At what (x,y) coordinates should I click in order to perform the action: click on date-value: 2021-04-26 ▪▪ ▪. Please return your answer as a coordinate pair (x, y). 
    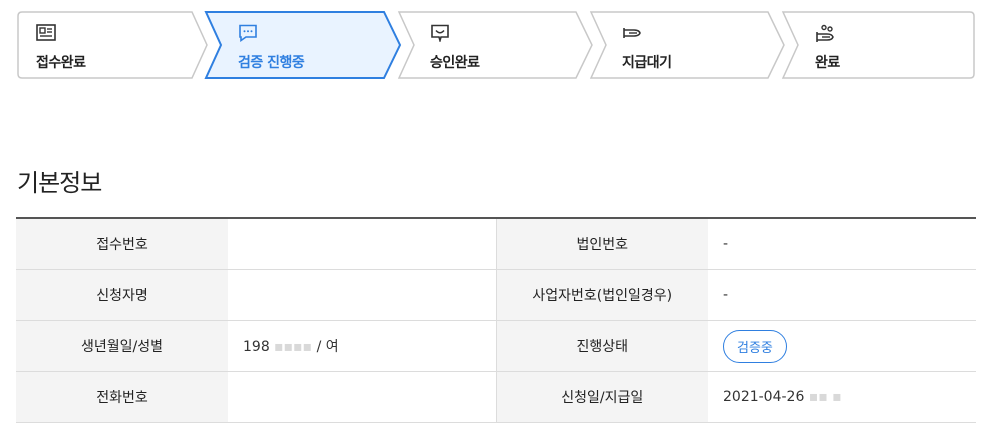
    Looking at the image, I should click on (842, 397).